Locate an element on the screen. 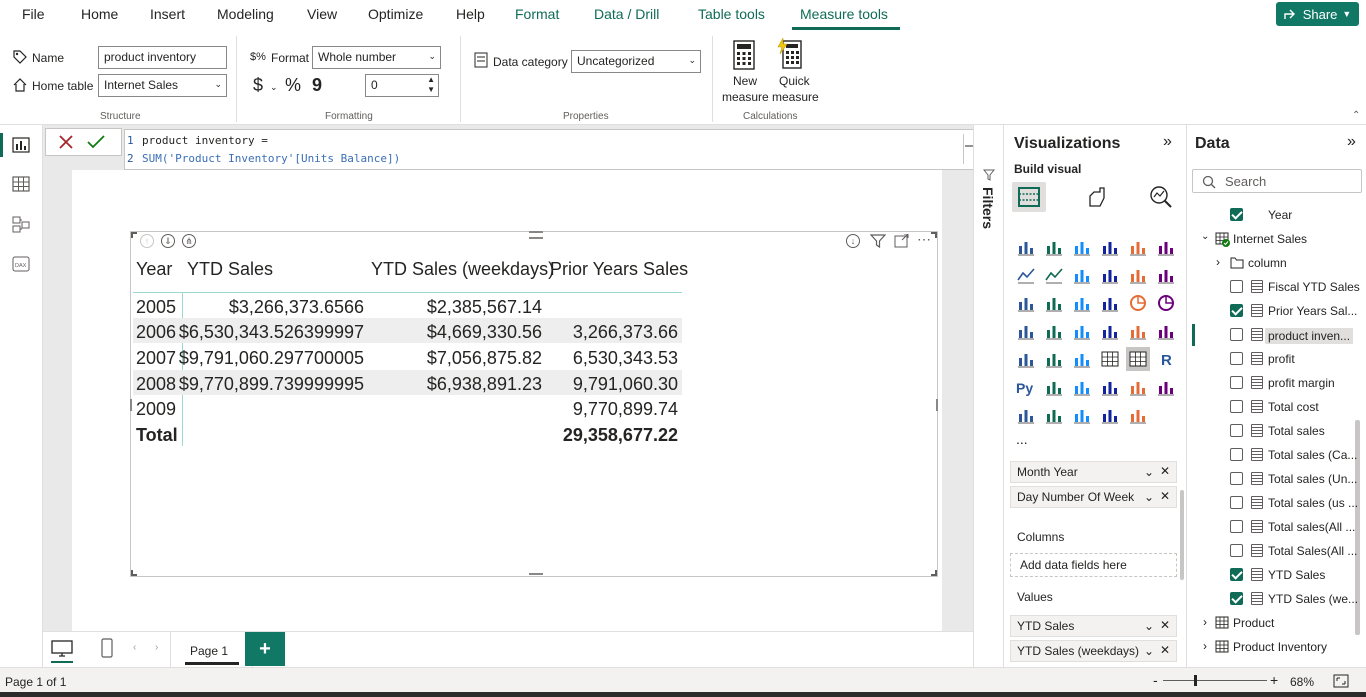  filters-label: Filters is located at coordinates (988, 208).